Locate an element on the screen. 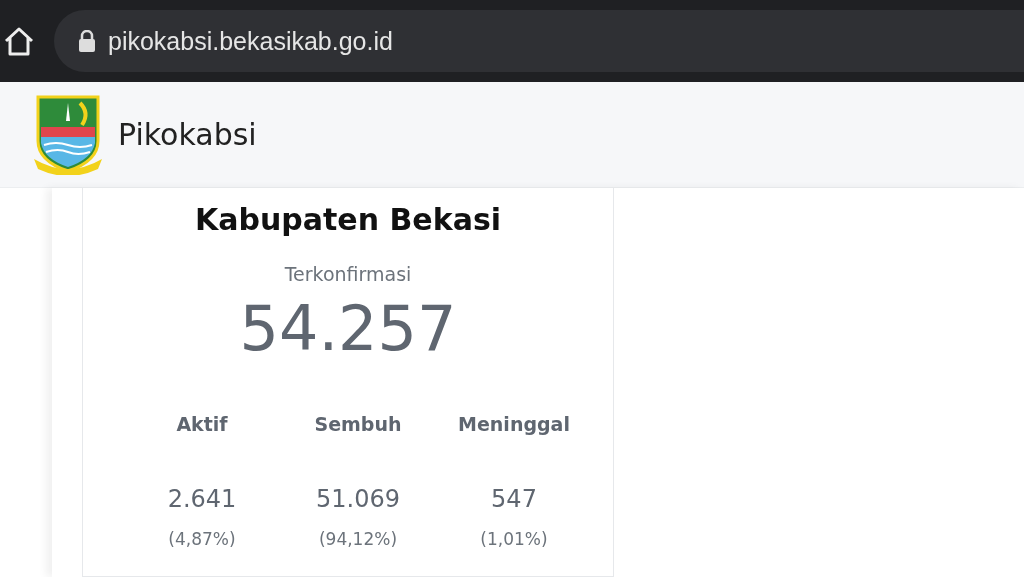 This screenshot has height=577, width=1024. stat-value: 51.069 is located at coordinates (358, 499).